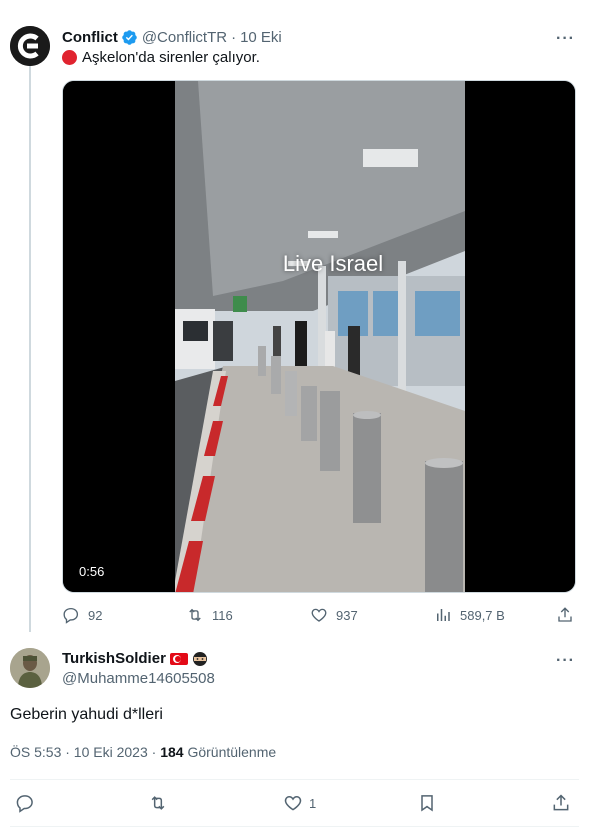  I want to click on like-button: 1, so click(299, 803).